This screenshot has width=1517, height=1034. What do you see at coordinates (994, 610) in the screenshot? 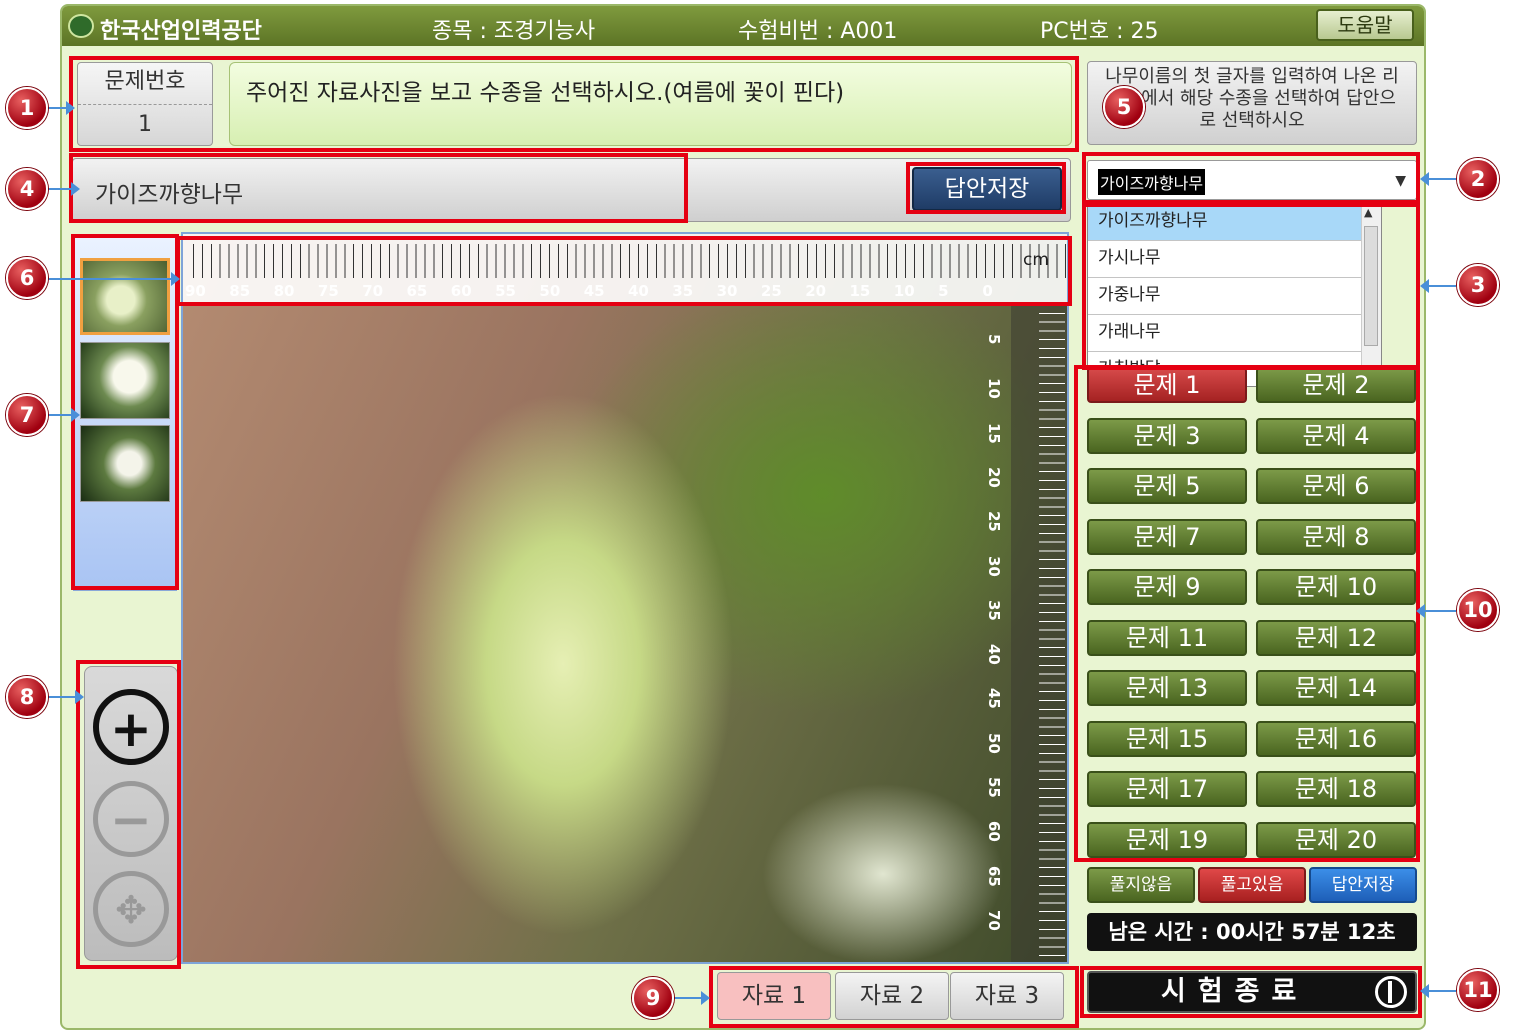
I see `ruler-tick-label: 35` at bounding box center [994, 610].